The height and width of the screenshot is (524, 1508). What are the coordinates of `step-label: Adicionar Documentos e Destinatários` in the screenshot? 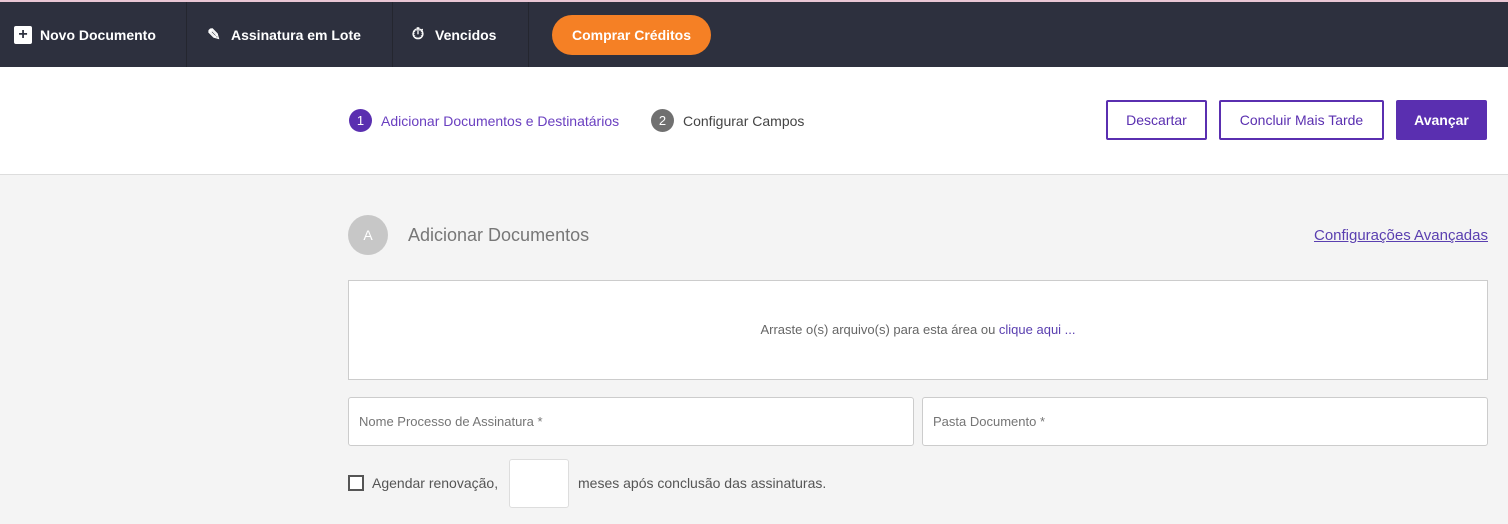 It's located at (500, 120).